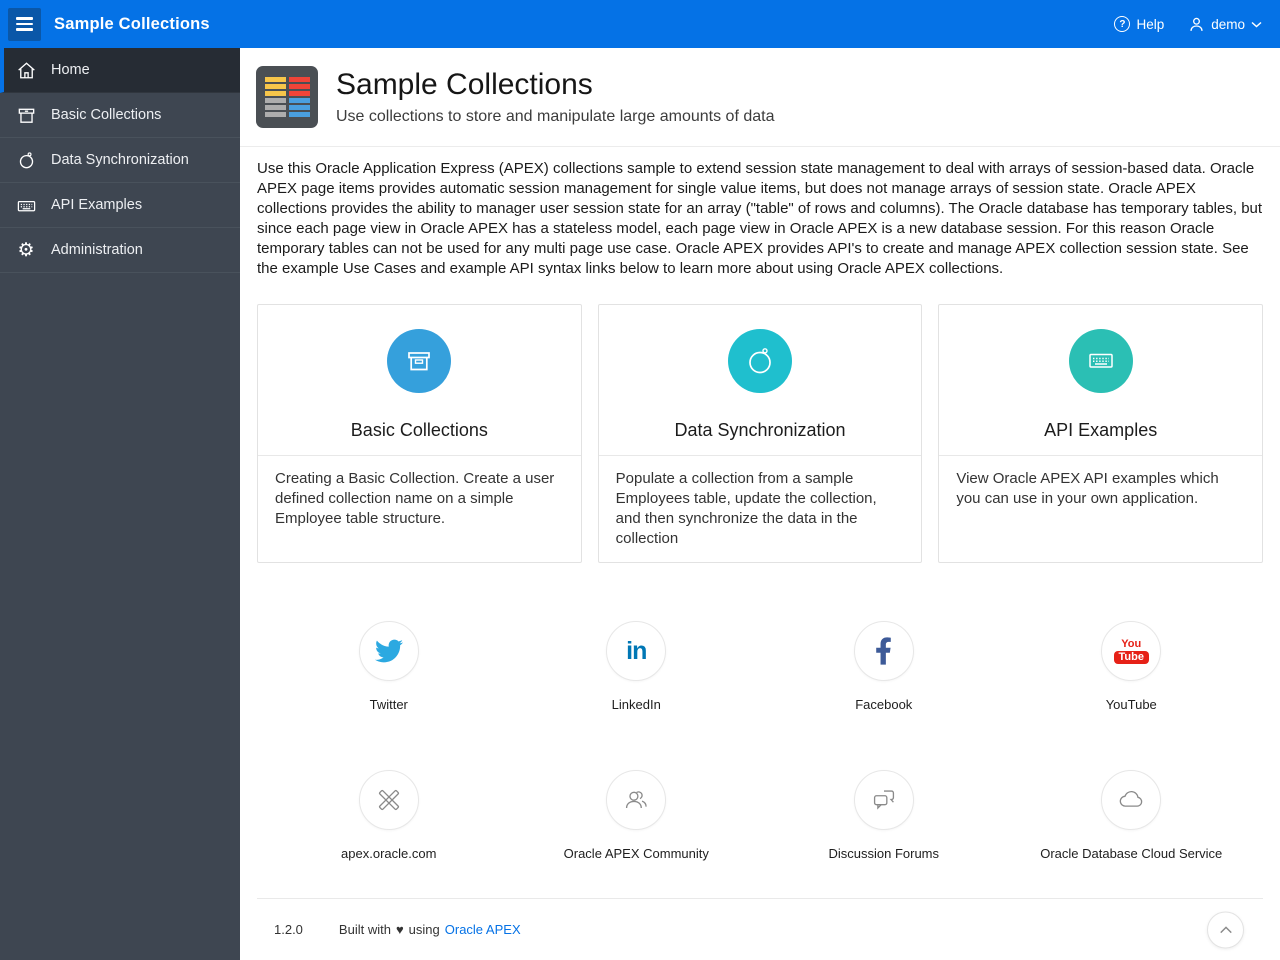 This screenshot has height=960, width=1280. I want to click on link-discussion-forums: Discussion Forums, so click(884, 815).